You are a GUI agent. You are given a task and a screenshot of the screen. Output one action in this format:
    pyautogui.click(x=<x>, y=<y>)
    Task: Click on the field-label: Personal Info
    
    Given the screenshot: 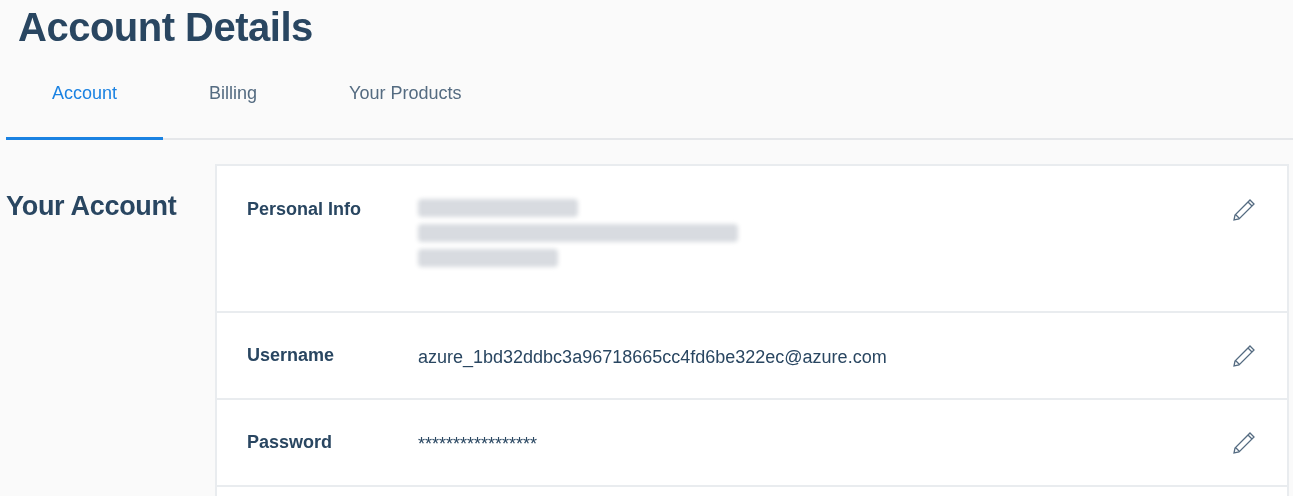 What is the action you would take?
    pyautogui.click(x=305, y=209)
    